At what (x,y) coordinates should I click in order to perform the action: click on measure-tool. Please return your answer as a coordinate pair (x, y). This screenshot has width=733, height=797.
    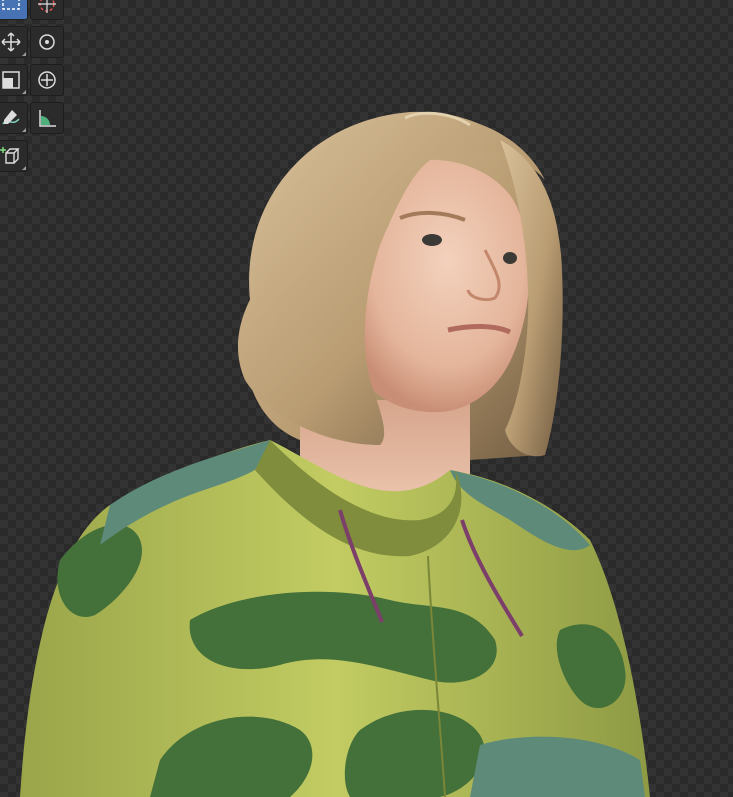
    Looking at the image, I should click on (47, 118).